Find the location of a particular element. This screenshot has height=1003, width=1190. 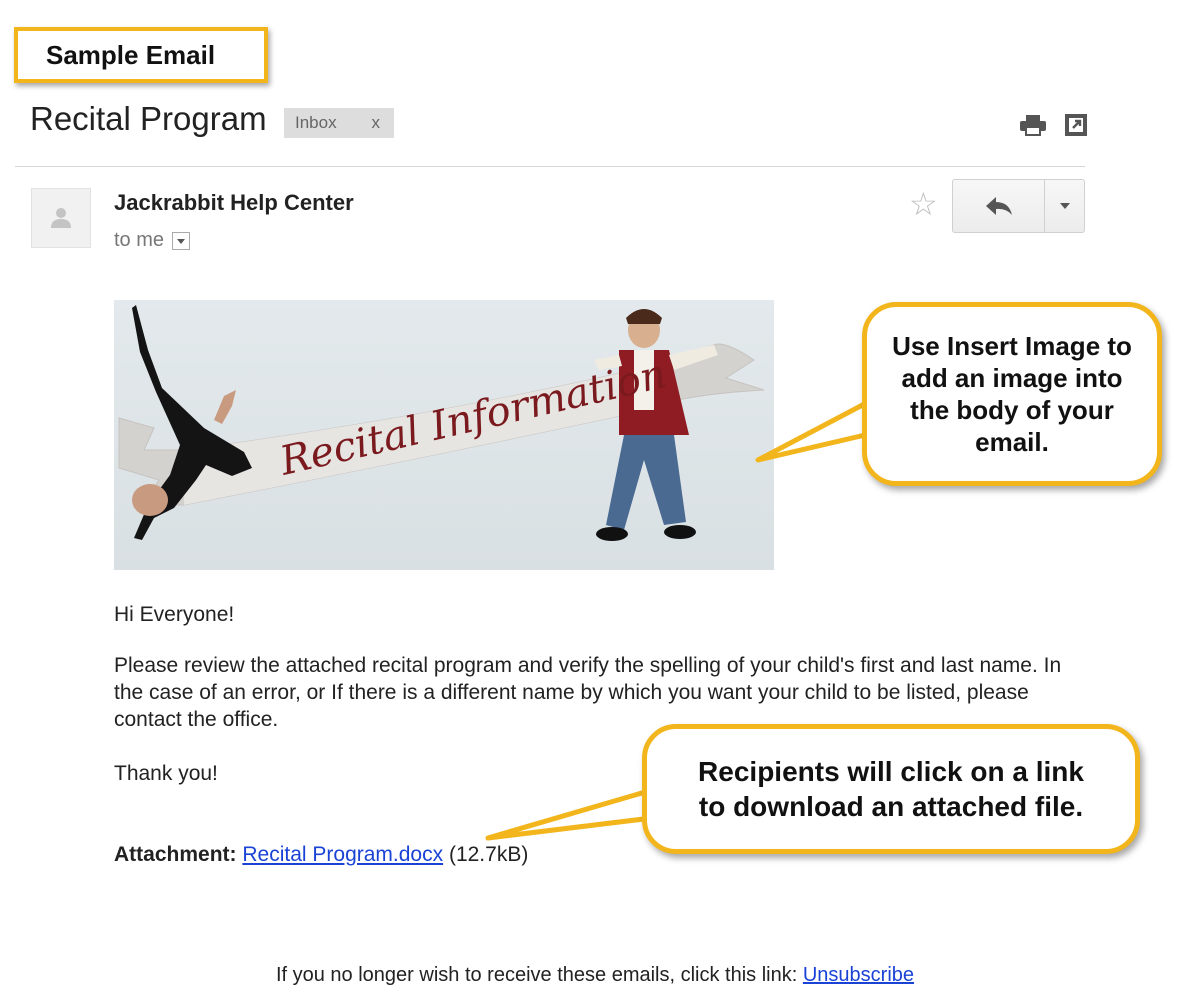

sender-name: Jackrabbit Help Center is located at coordinates (234, 202).